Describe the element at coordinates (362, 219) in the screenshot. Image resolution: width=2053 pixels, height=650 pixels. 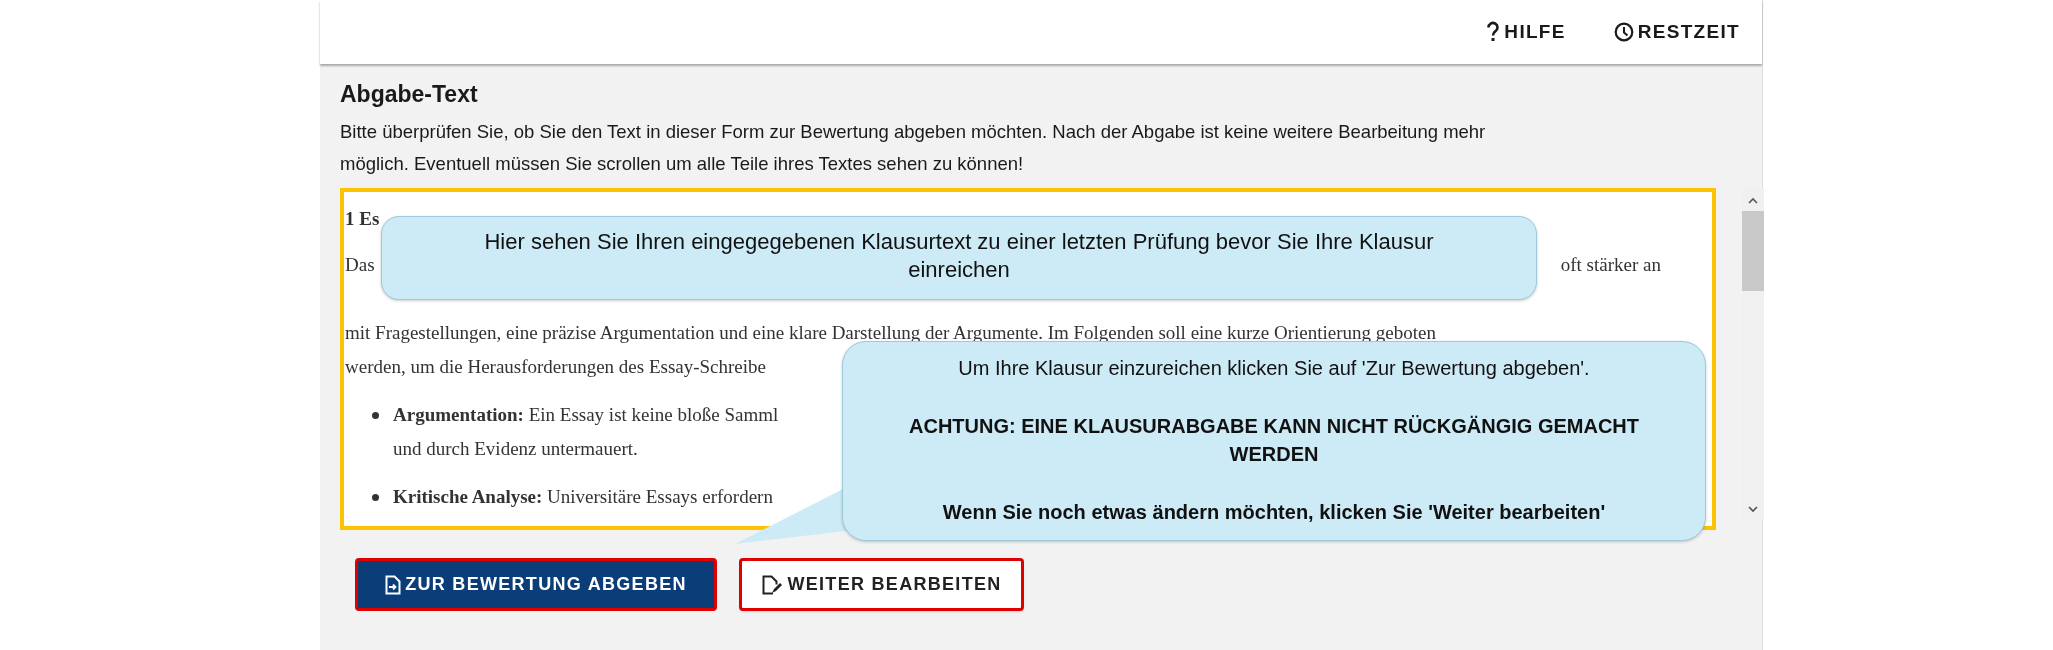
I see `essay-heading: 1 Es` at that location.